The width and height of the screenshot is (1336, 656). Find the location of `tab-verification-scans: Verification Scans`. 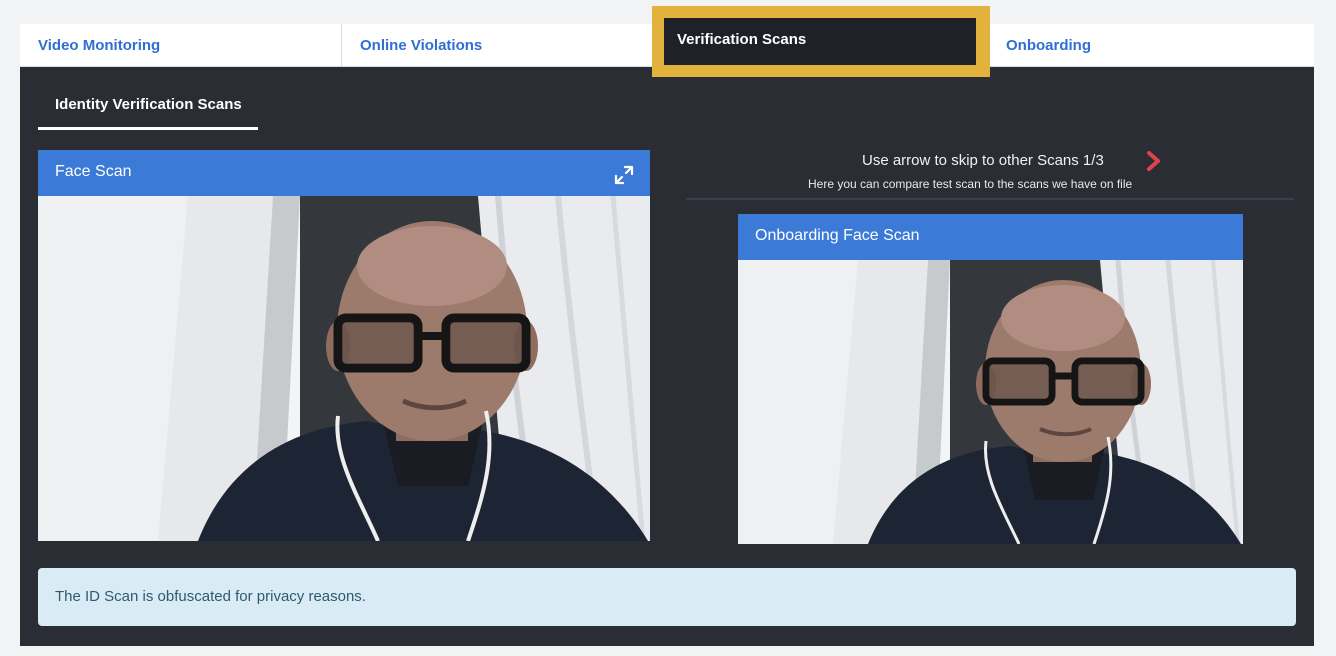

tab-verification-scans: Verification Scans is located at coordinates (820, 41).